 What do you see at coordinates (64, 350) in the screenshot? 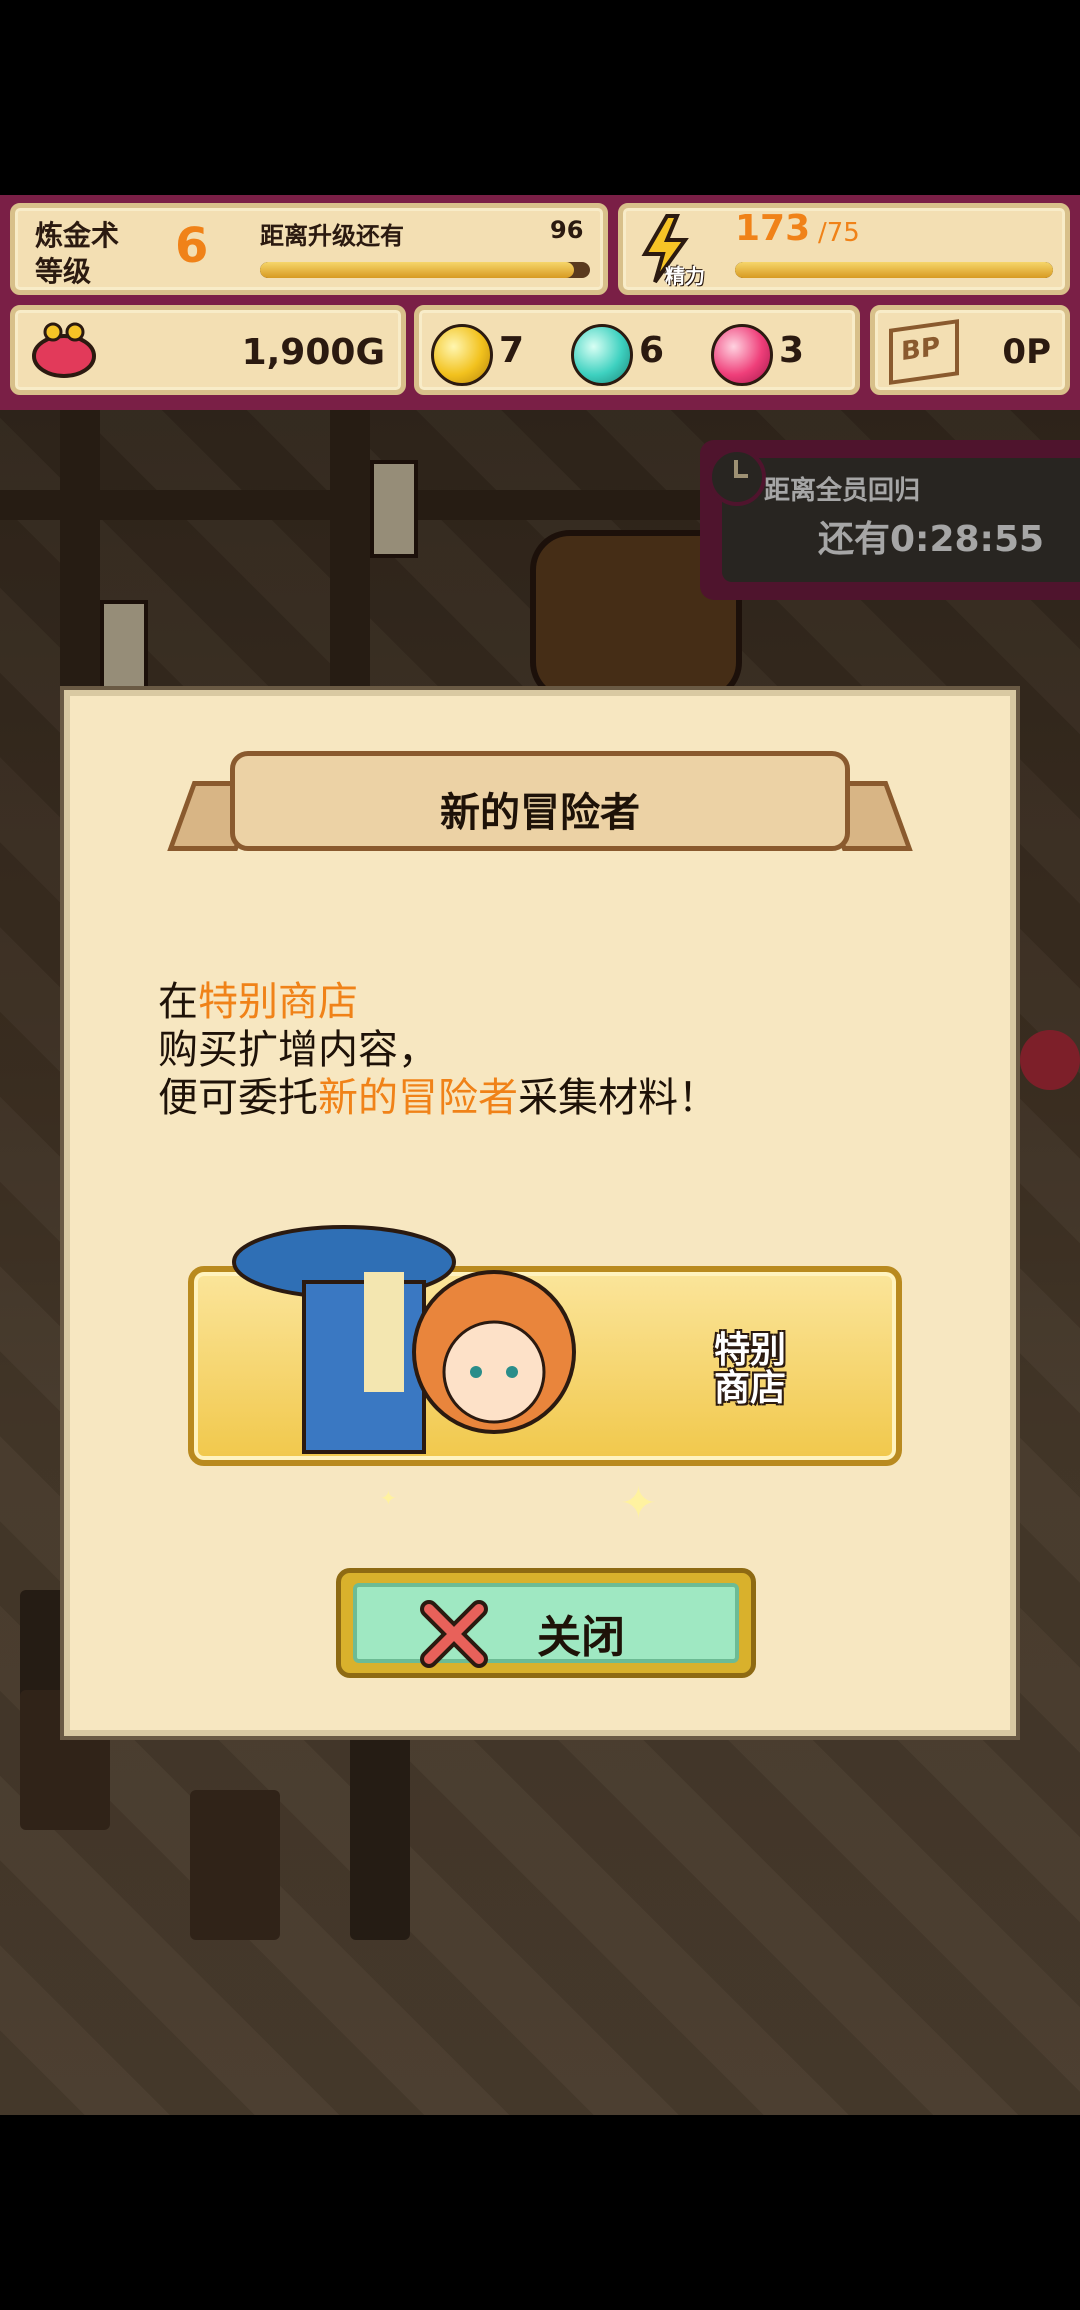
I see `coin-purse-icon` at bounding box center [64, 350].